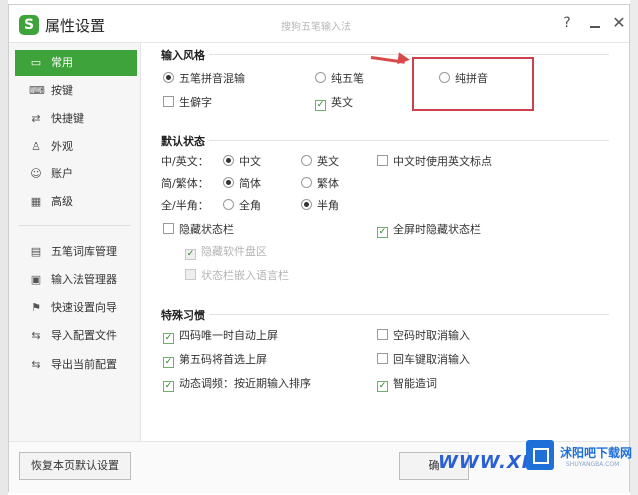 This screenshot has height=495, width=638. Describe the element at coordinates (84, 251) in the screenshot. I see `sidebar-item-label: 五笔词库管理` at that location.